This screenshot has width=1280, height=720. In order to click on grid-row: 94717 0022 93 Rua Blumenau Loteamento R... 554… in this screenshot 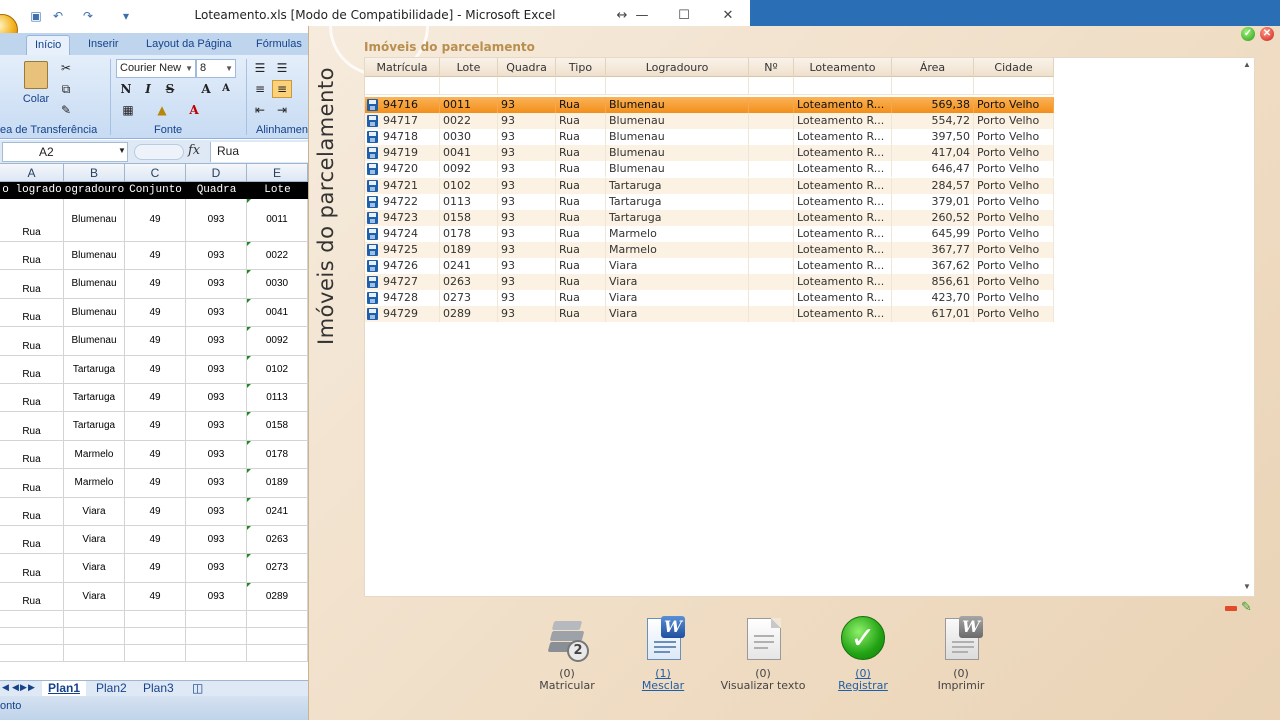, I will do `click(709, 121)`.